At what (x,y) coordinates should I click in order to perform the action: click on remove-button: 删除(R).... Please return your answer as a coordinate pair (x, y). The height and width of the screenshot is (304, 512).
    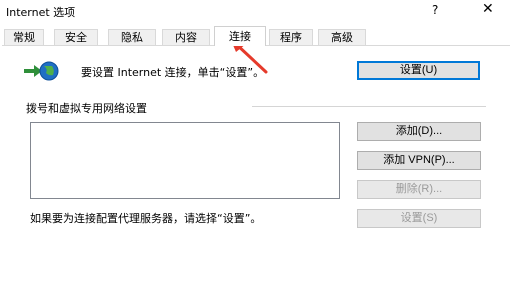
    Looking at the image, I should click on (419, 189).